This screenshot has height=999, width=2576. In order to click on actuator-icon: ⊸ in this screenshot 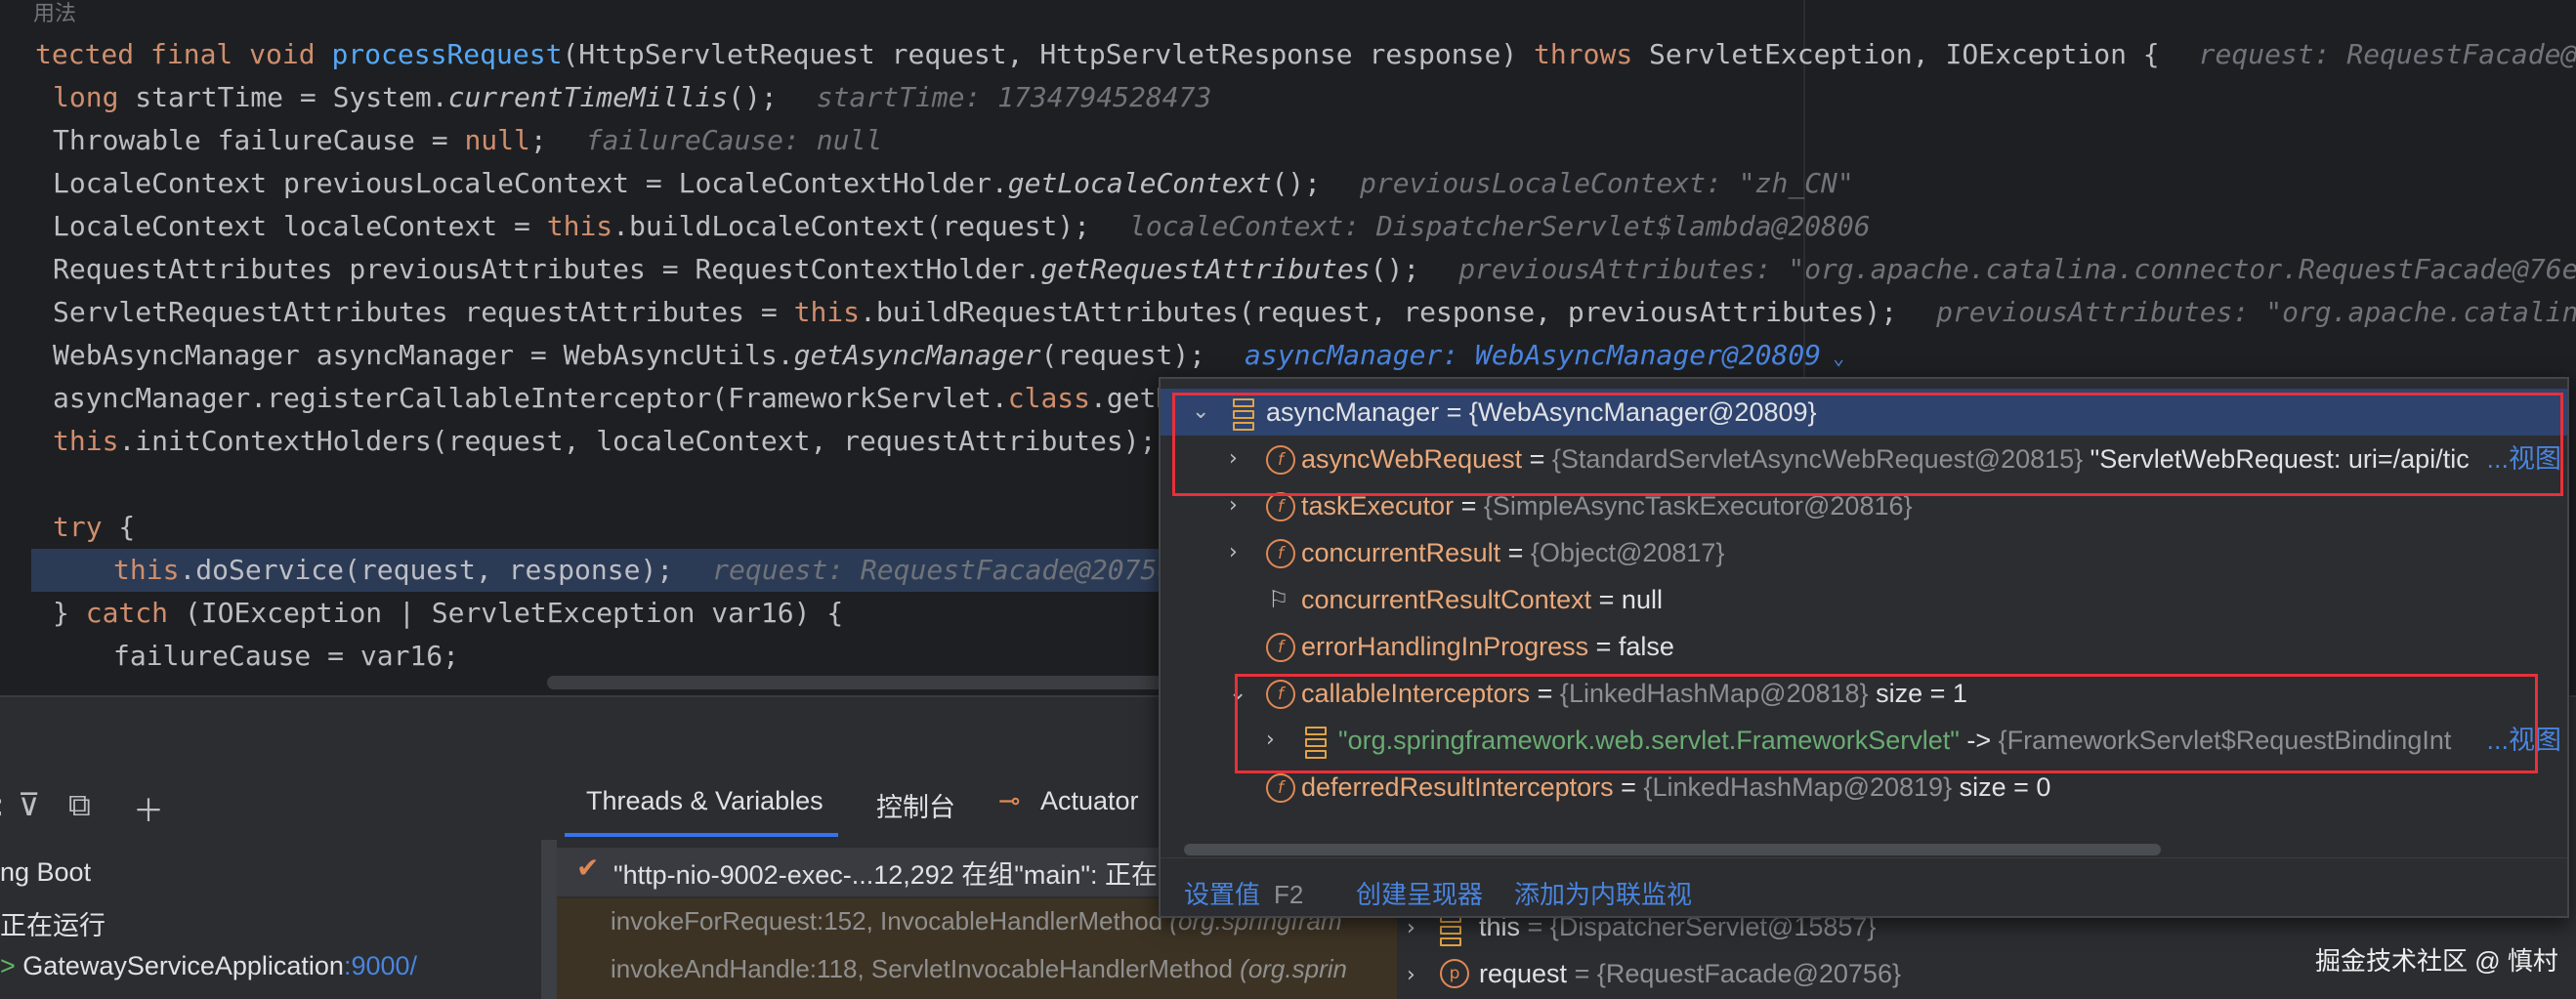, I will do `click(1009, 800)`.